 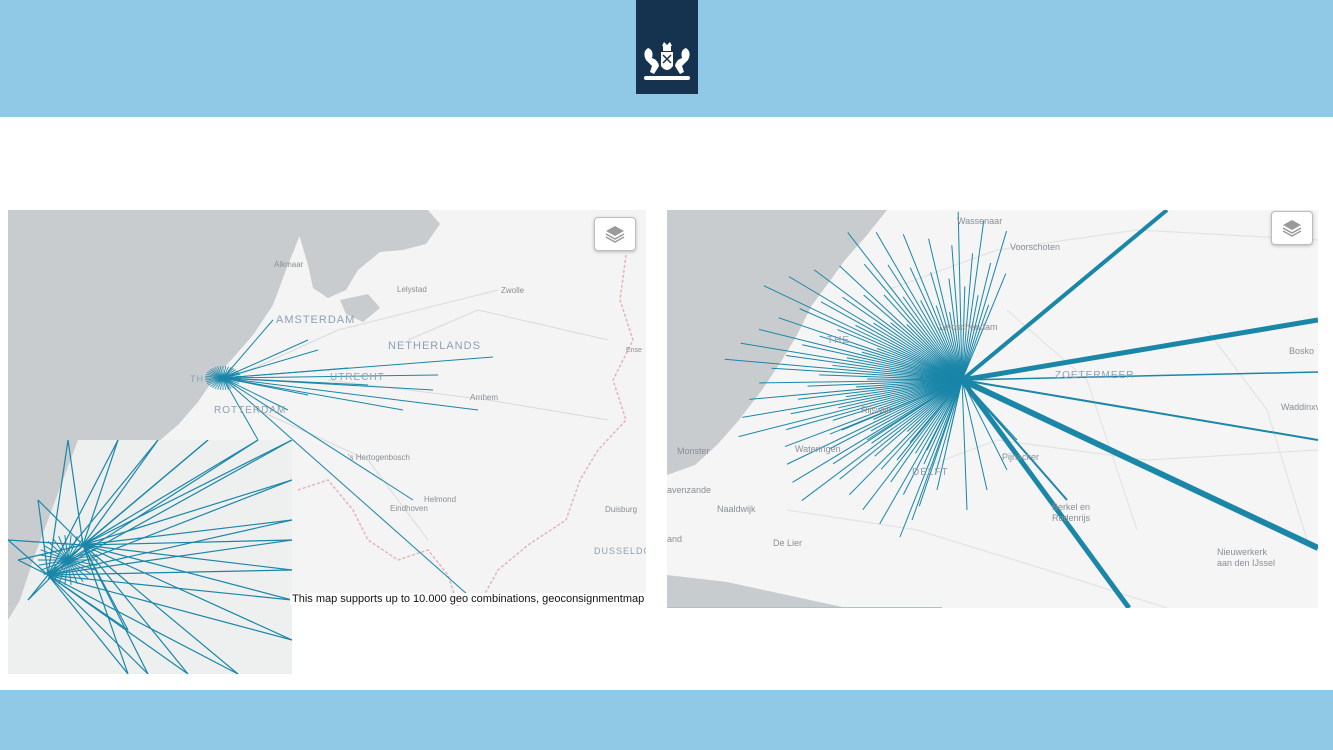 What do you see at coordinates (289, 264) in the screenshot?
I see `label-alkmaar: Alkmaar` at bounding box center [289, 264].